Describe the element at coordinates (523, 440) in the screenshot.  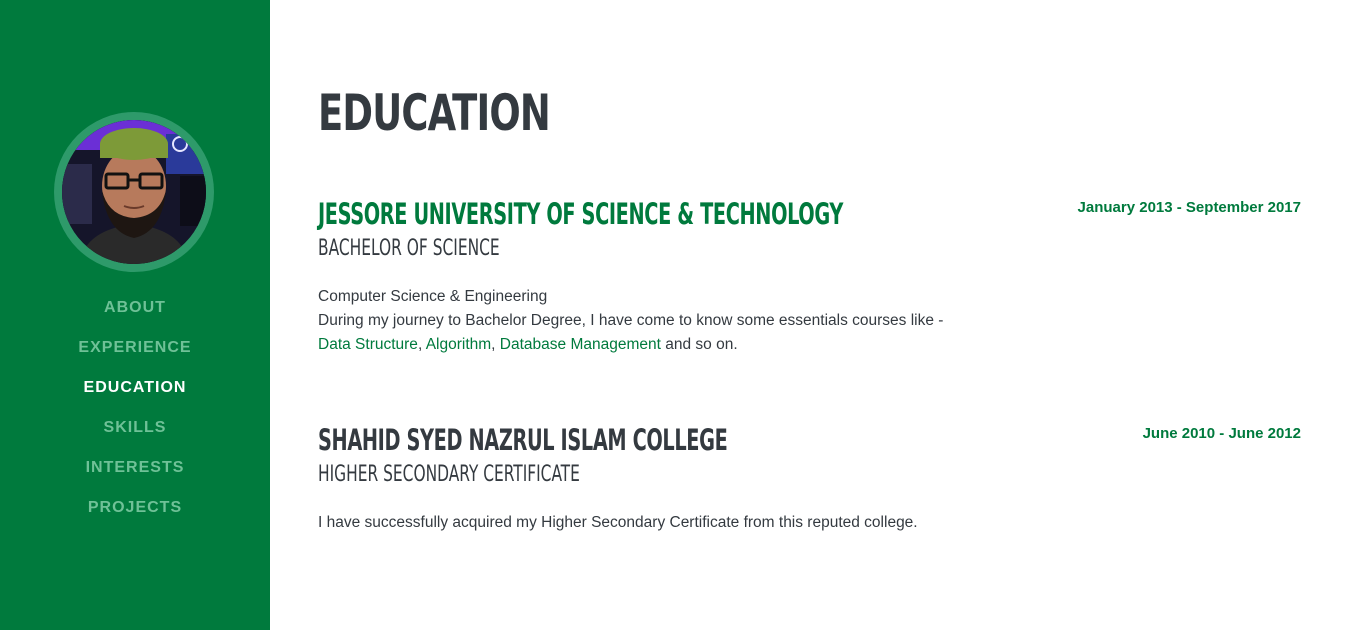
I see `institution-name: Shahid Syed Nazrul Islam College` at that location.